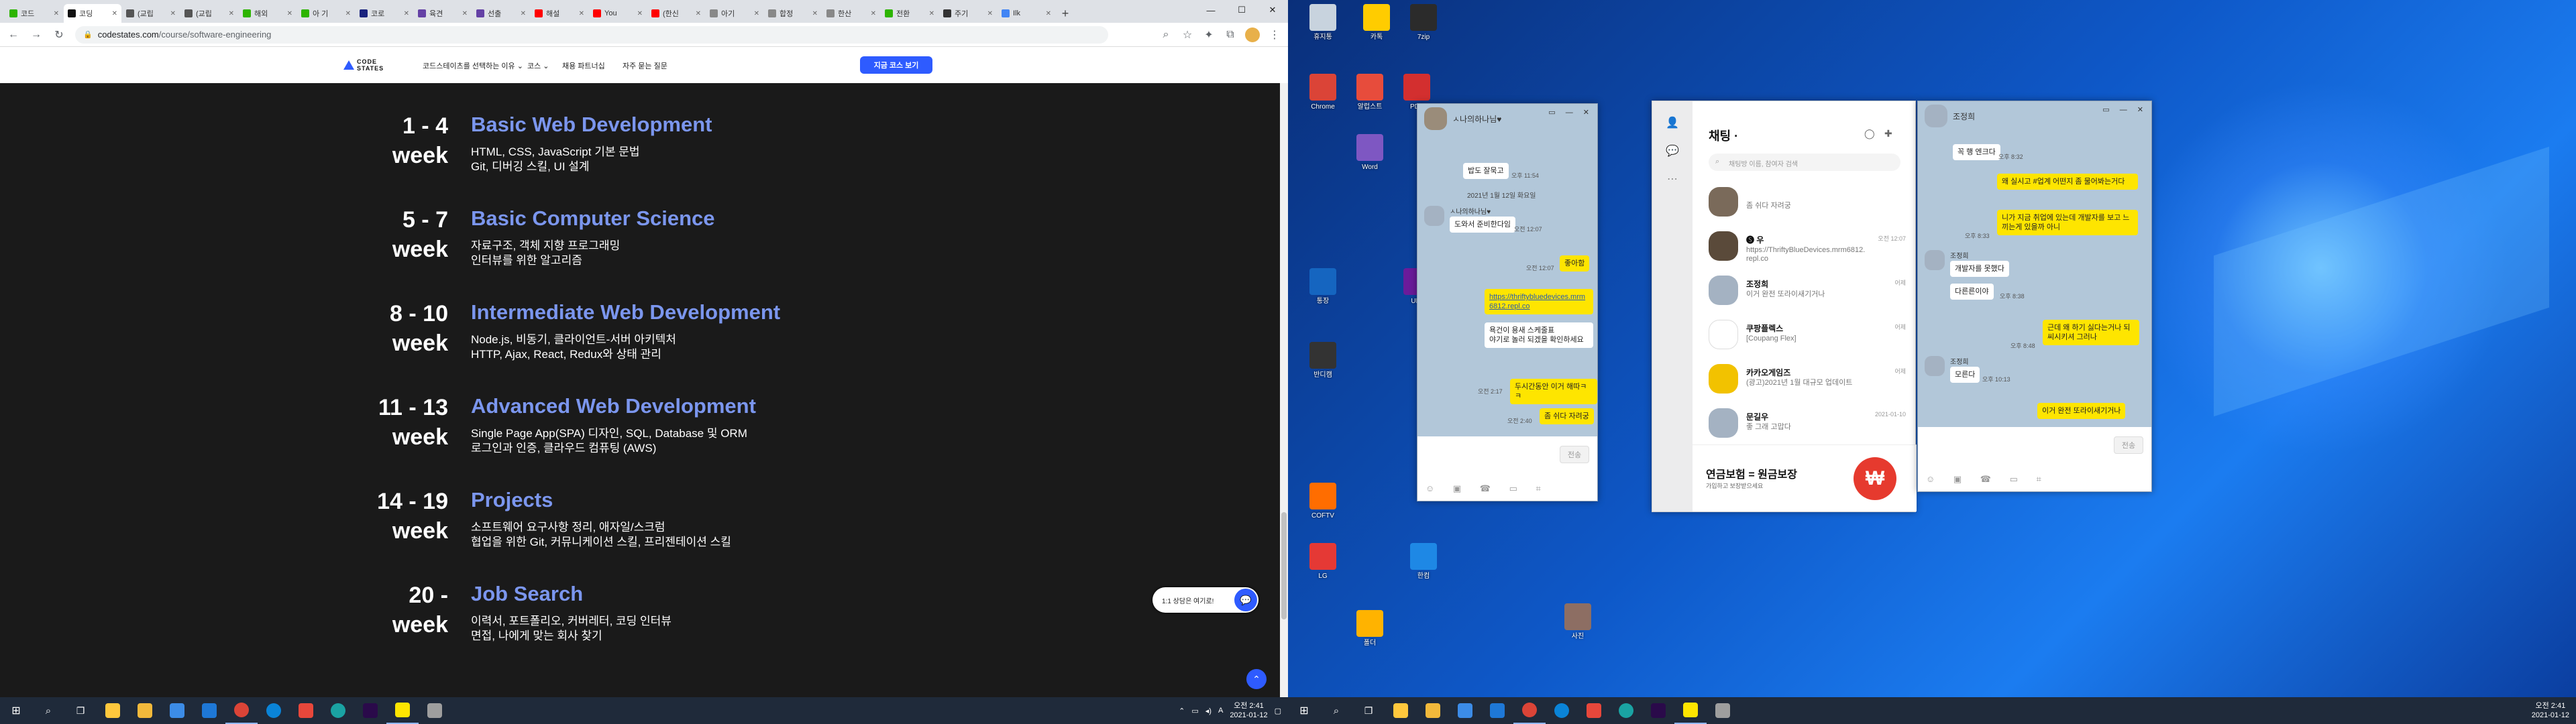  Describe the element at coordinates (1369, 157) in the screenshot. I see `desktop-shortcut: Word` at that location.